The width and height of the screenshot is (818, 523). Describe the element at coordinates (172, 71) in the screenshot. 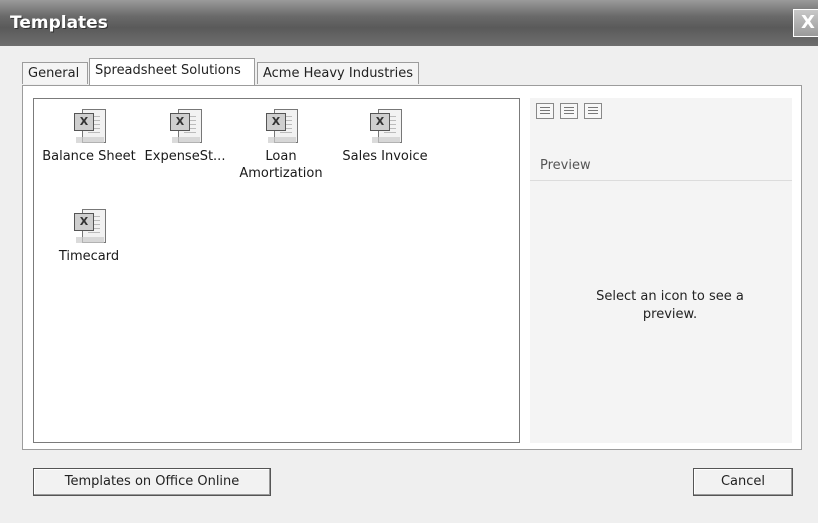

I see `tab-spreadsheet-solutions: Spreadsheet Solutions` at that location.